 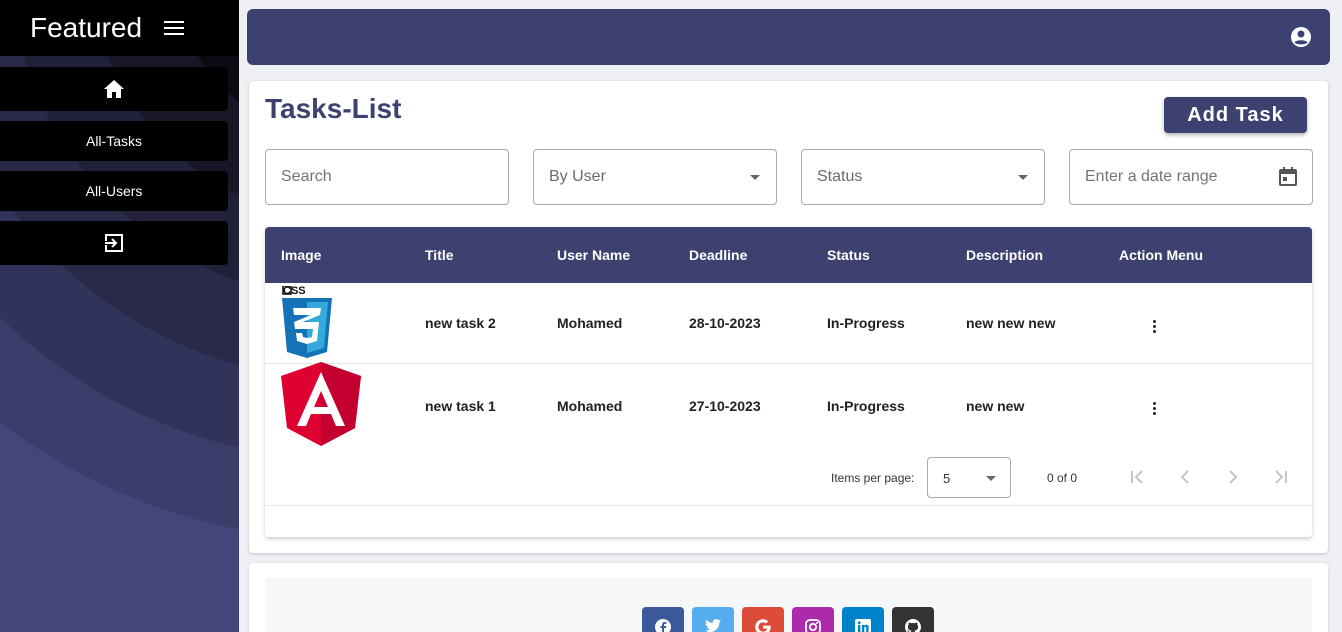 I want to click on sidebar-nav: All-Tasks All-Users, so click(x=119, y=160).